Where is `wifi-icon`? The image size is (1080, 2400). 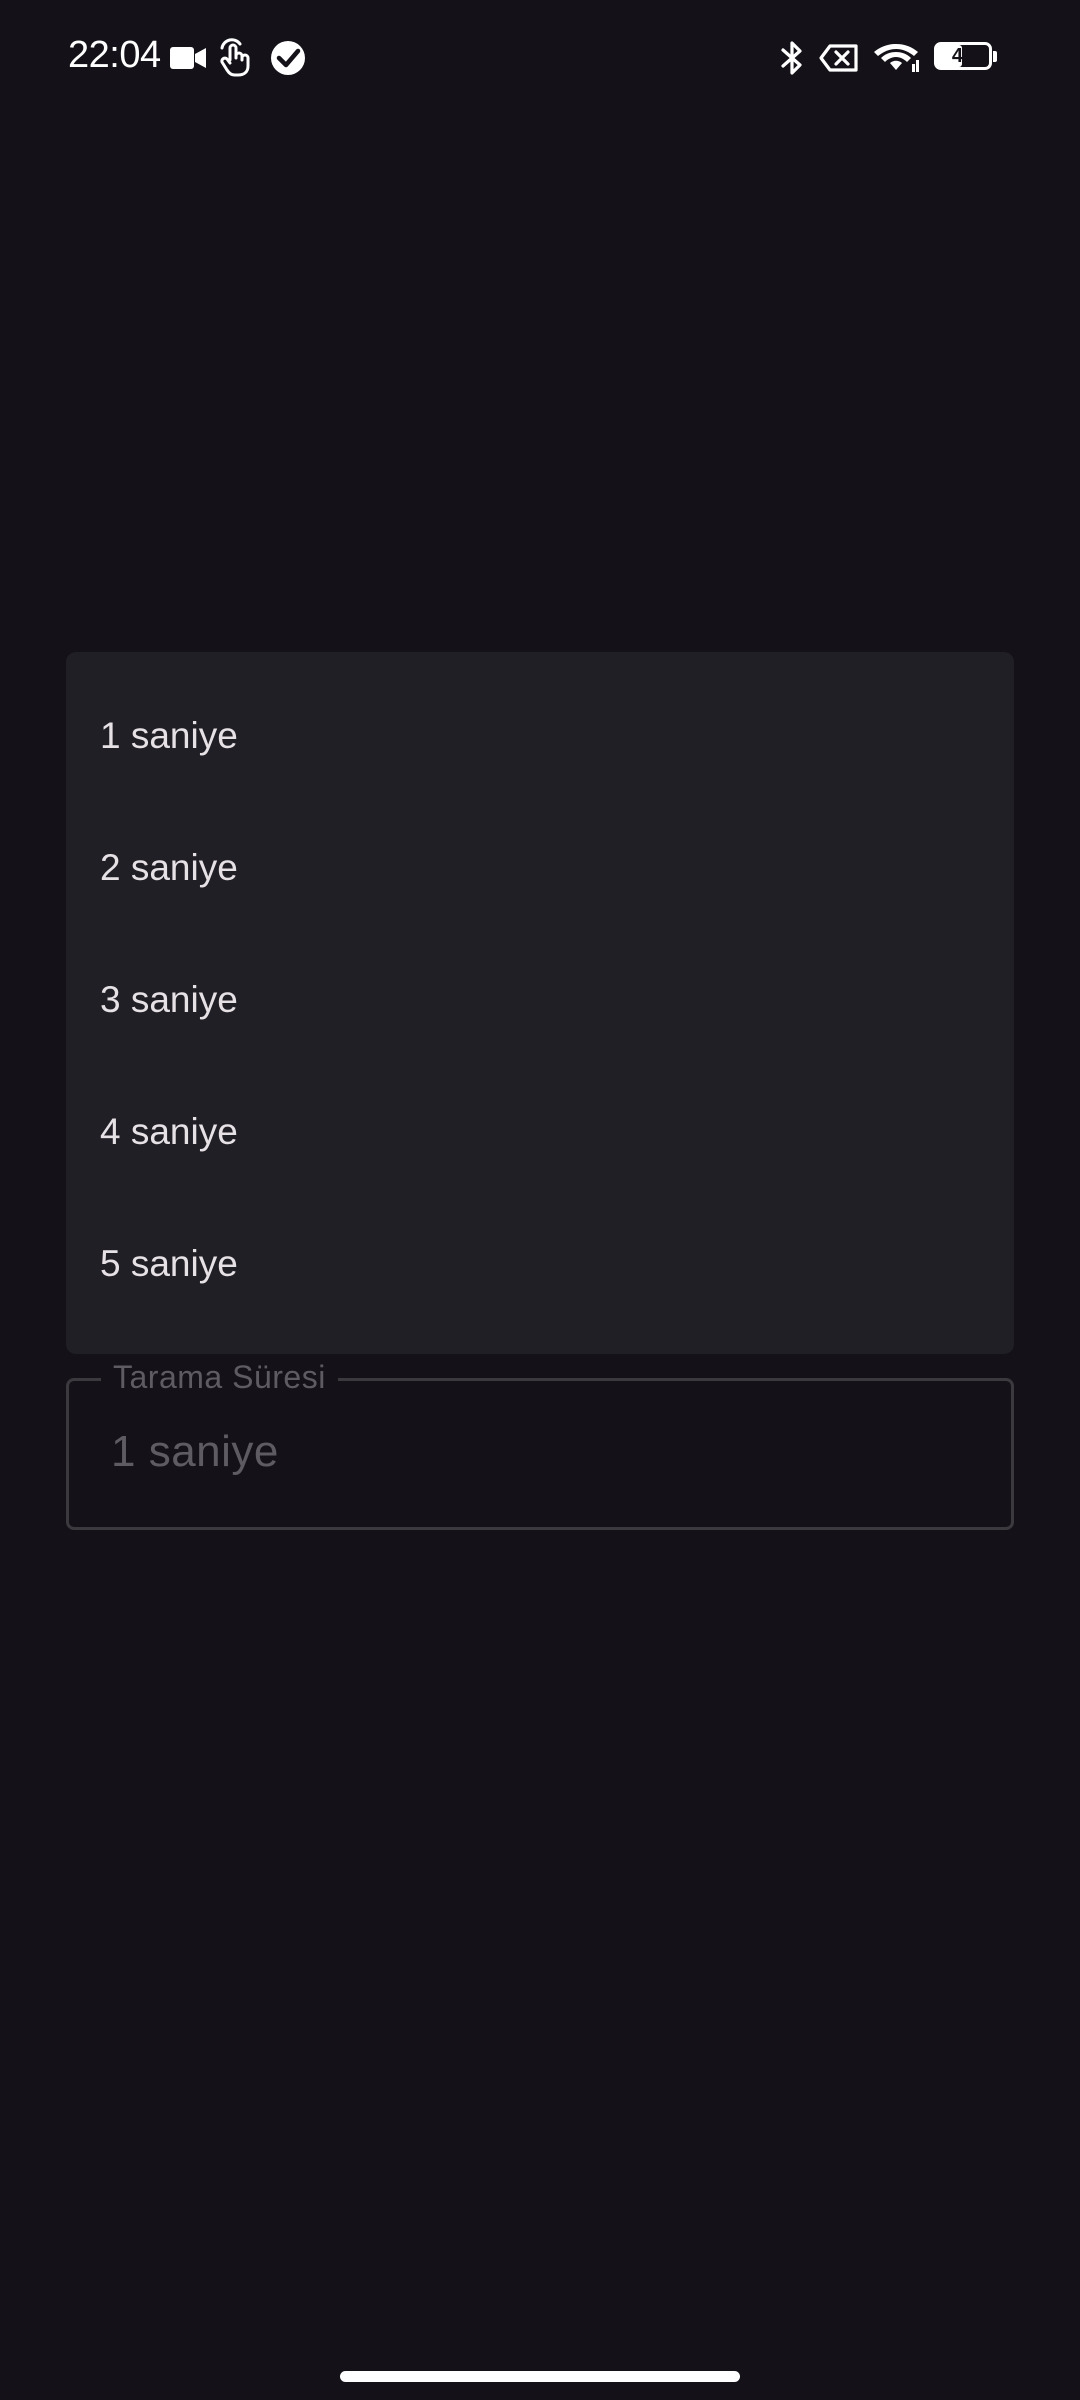
wifi-icon is located at coordinates (896, 56).